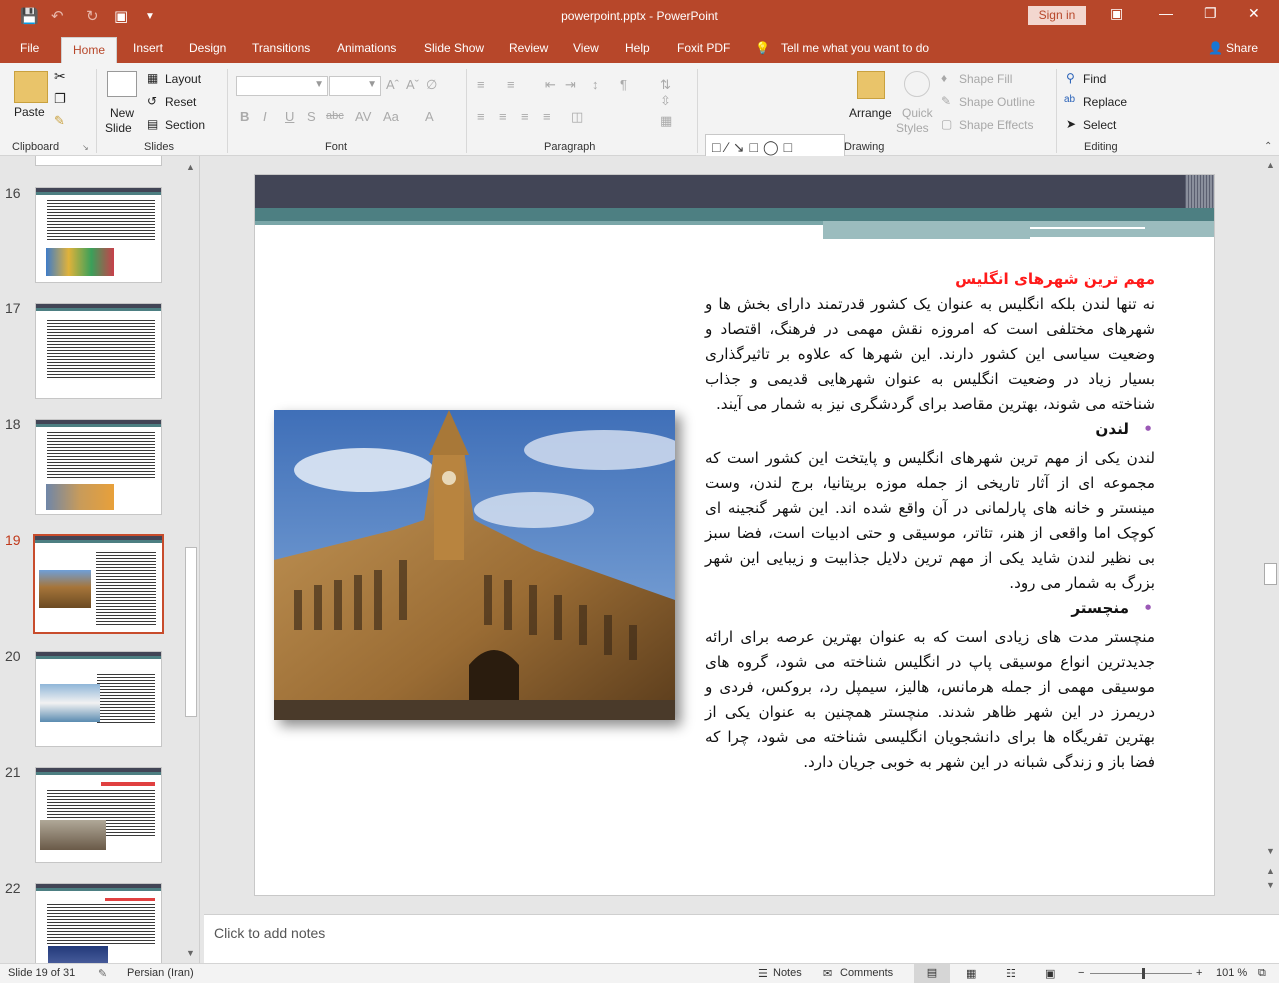 The width and height of the screenshot is (1279, 983). I want to click on font-size-select: ▼, so click(355, 86).